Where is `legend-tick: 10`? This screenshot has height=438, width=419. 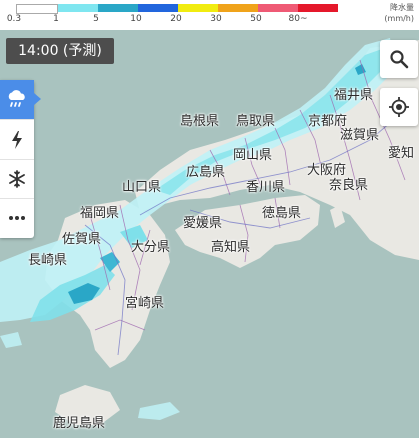
legend-tick: 10 is located at coordinates (136, 19).